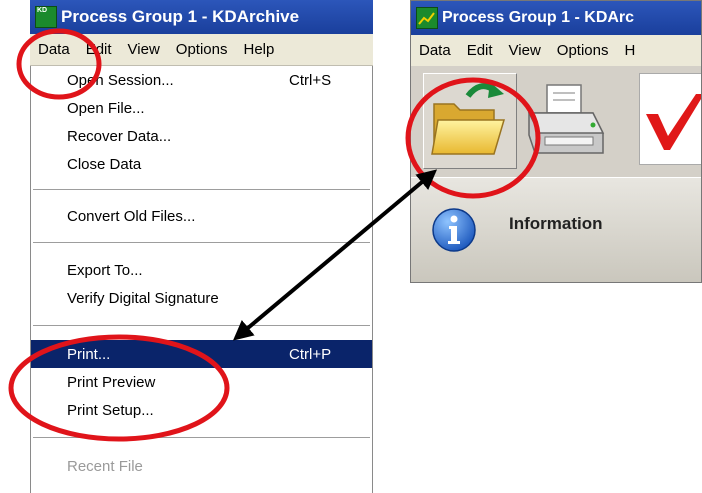  What do you see at coordinates (201, 354) in the screenshot?
I see `menu-item-print: Print... Ctrl+P` at bounding box center [201, 354].